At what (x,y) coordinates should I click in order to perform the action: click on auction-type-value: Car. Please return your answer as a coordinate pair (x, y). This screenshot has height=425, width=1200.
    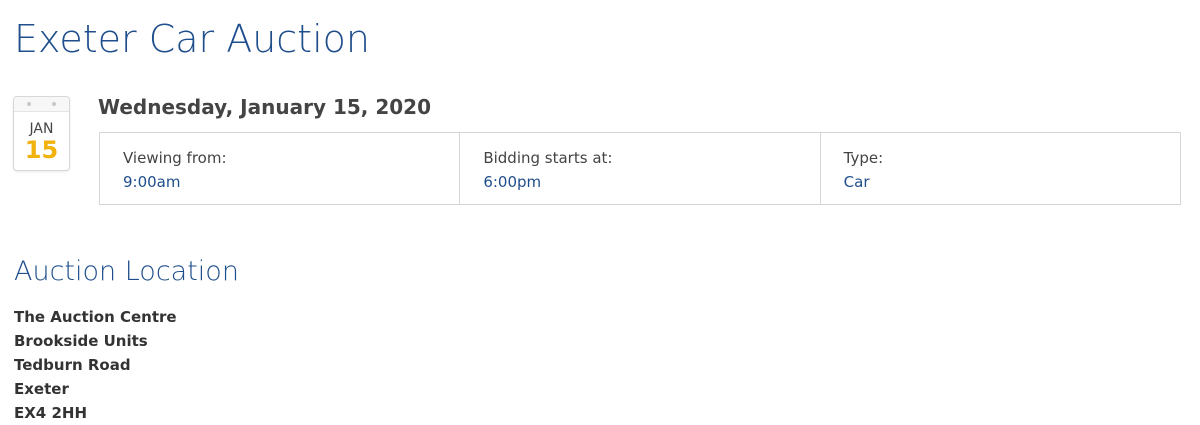
    Looking at the image, I should click on (856, 182).